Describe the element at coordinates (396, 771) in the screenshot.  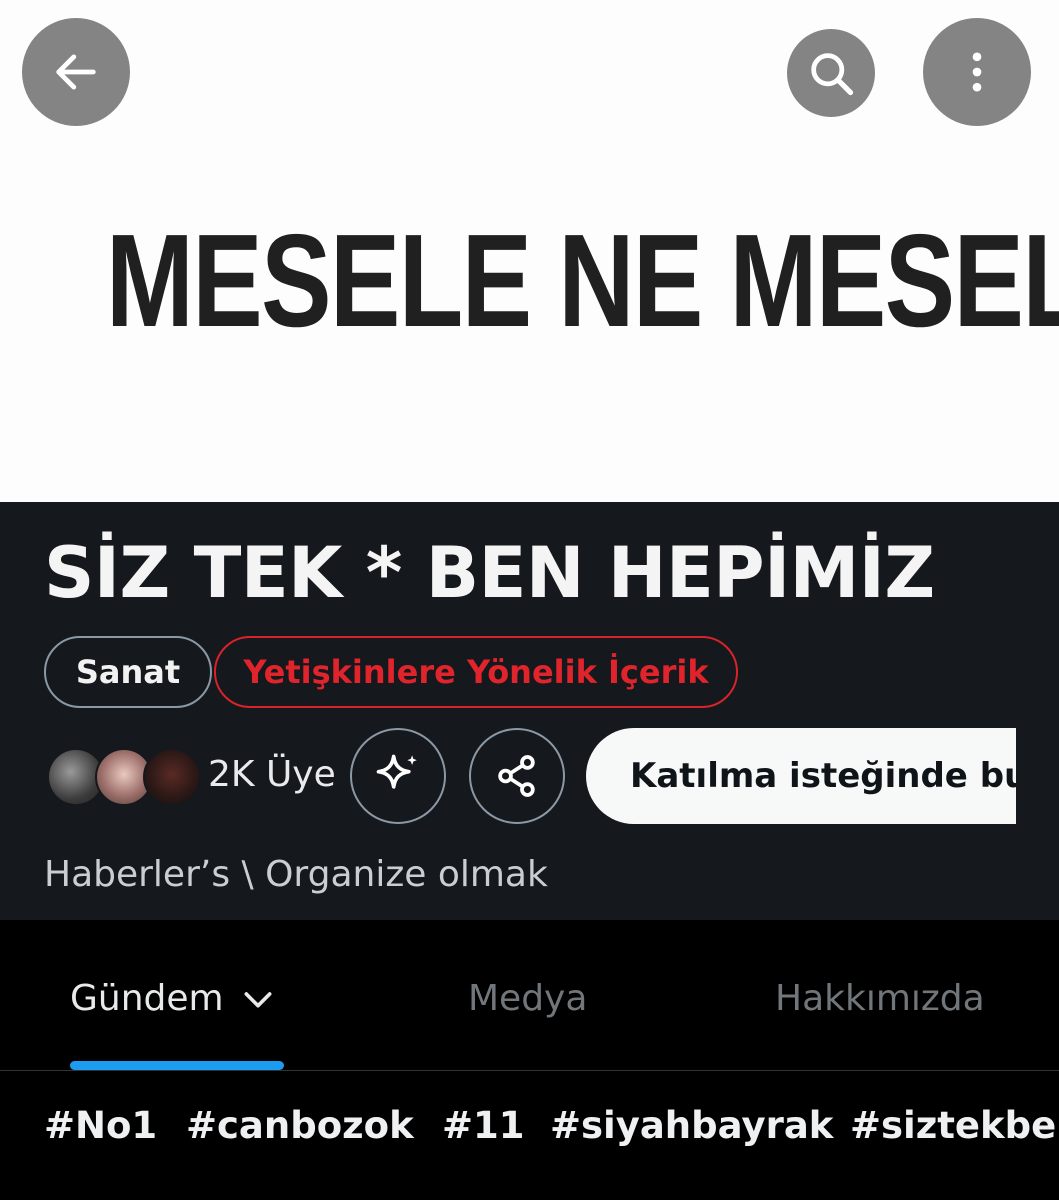
I see `sparkle-icon` at that location.